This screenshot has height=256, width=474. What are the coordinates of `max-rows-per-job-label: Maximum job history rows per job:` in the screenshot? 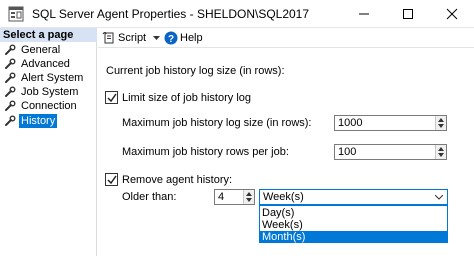 It's located at (205, 152).